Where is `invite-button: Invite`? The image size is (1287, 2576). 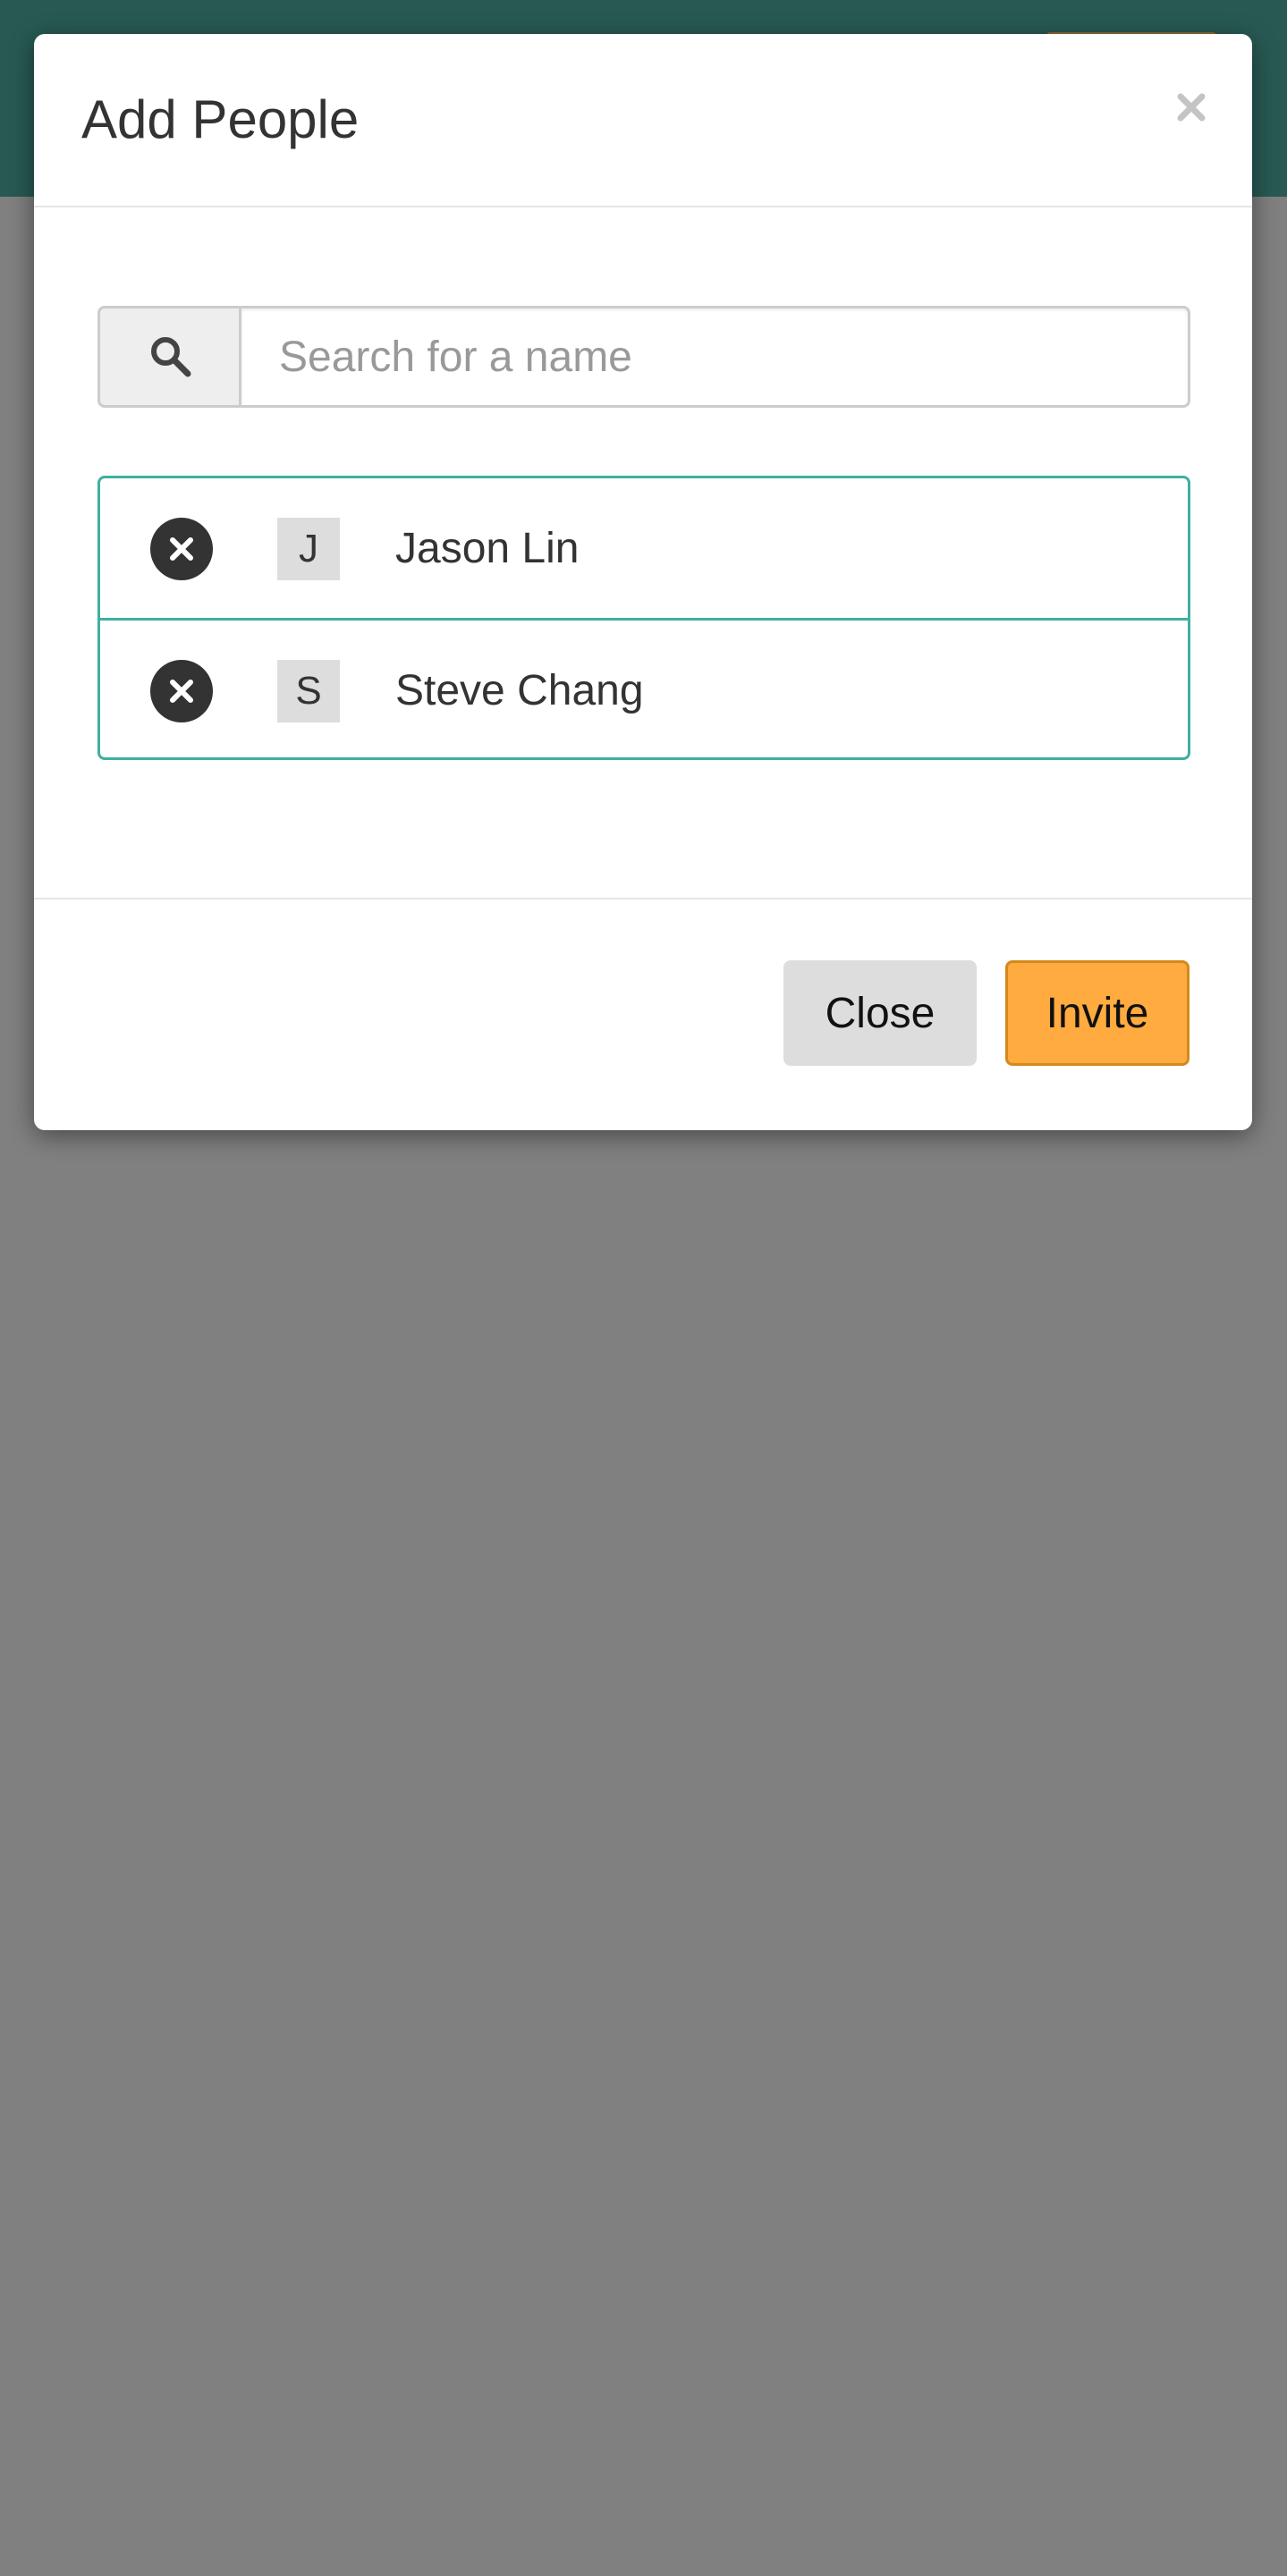 invite-button: Invite is located at coordinates (1097, 1013).